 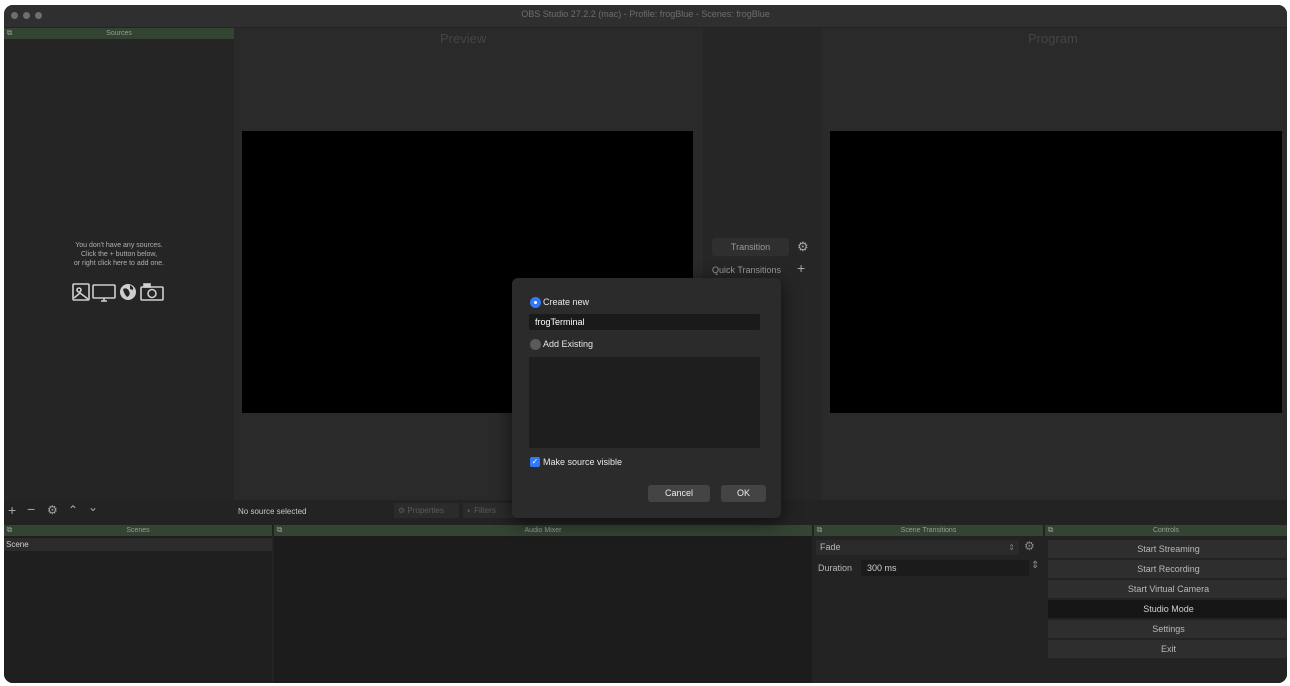 I want to click on controls-dock-header: ⧉ Controls, so click(x=1166, y=530).